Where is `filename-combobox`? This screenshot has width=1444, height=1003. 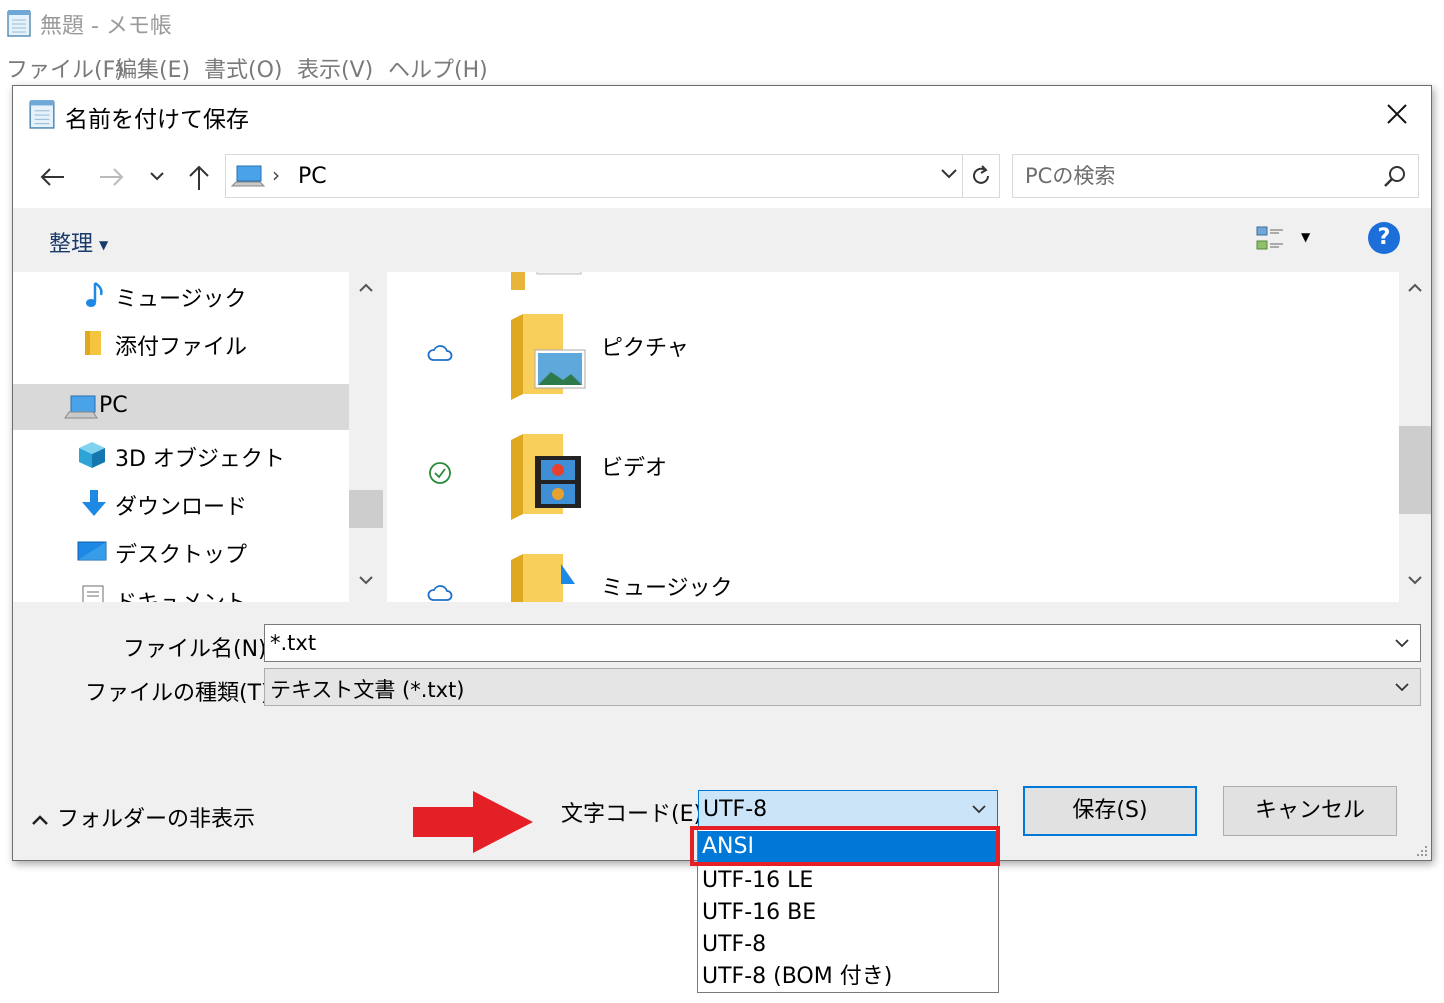 filename-combobox is located at coordinates (842, 643).